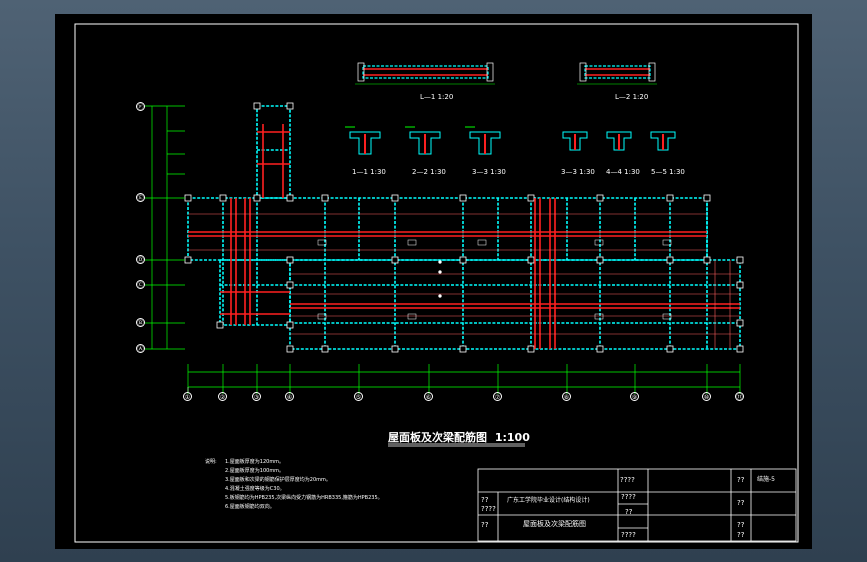  What do you see at coordinates (575, 141) in the screenshot?
I see `section-3-3b` at bounding box center [575, 141].